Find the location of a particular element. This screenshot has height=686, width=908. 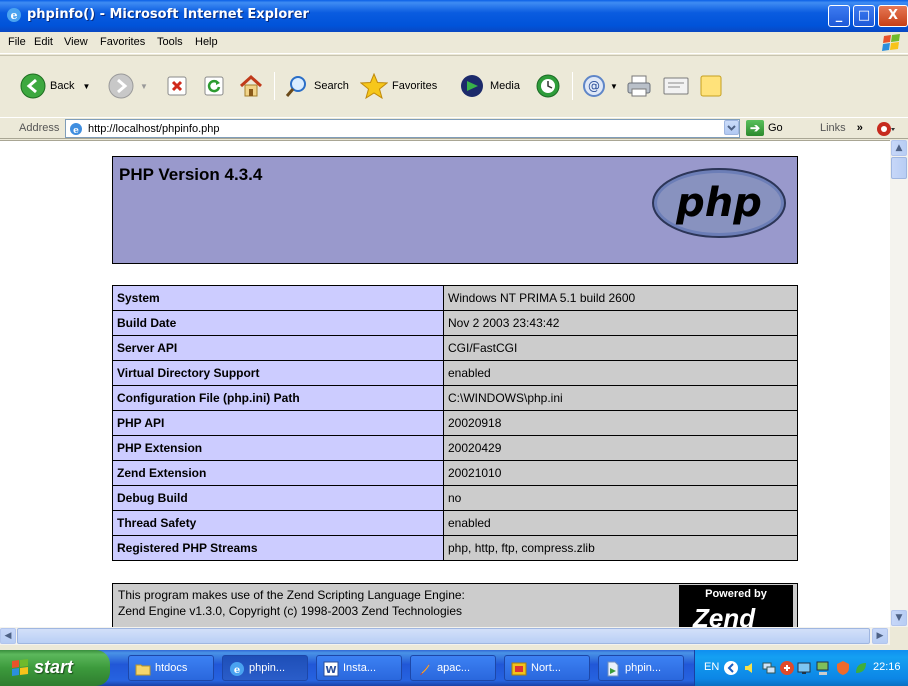

minimize-button: _ is located at coordinates (839, 16).